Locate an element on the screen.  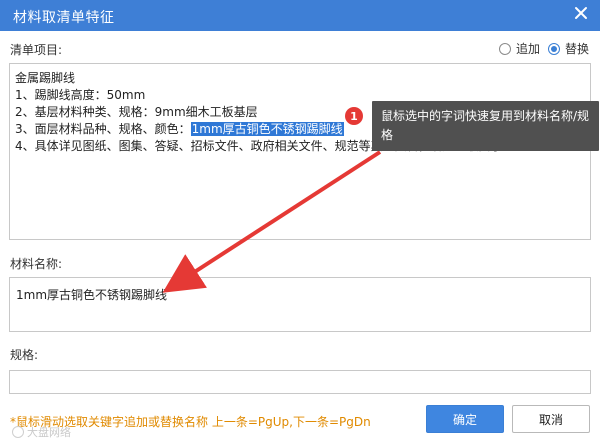
radio-replace: 替换 is located at coordinates (568, 48).